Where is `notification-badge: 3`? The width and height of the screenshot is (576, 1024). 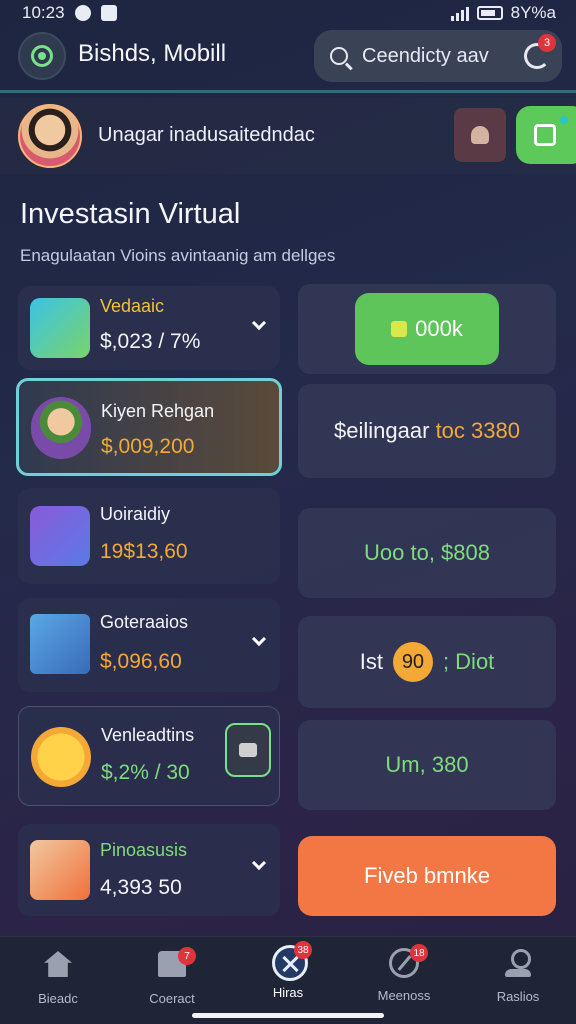
notification-badge: 3 is located at coordinates (547, 43).